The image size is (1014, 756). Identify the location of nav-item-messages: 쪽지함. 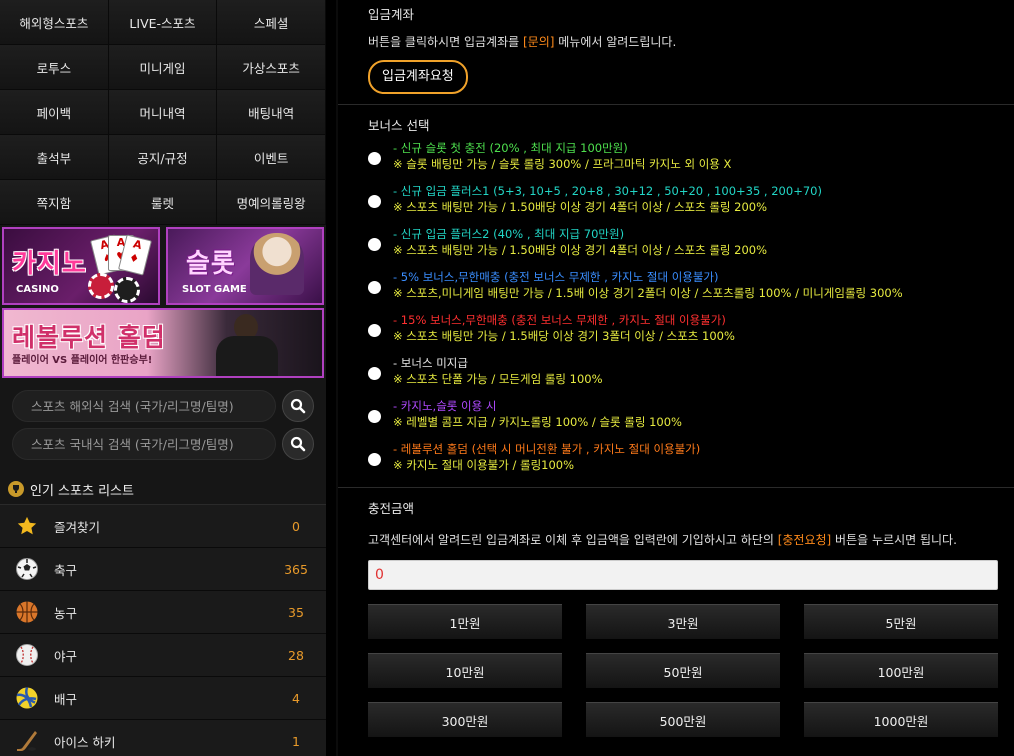
(54, 202).